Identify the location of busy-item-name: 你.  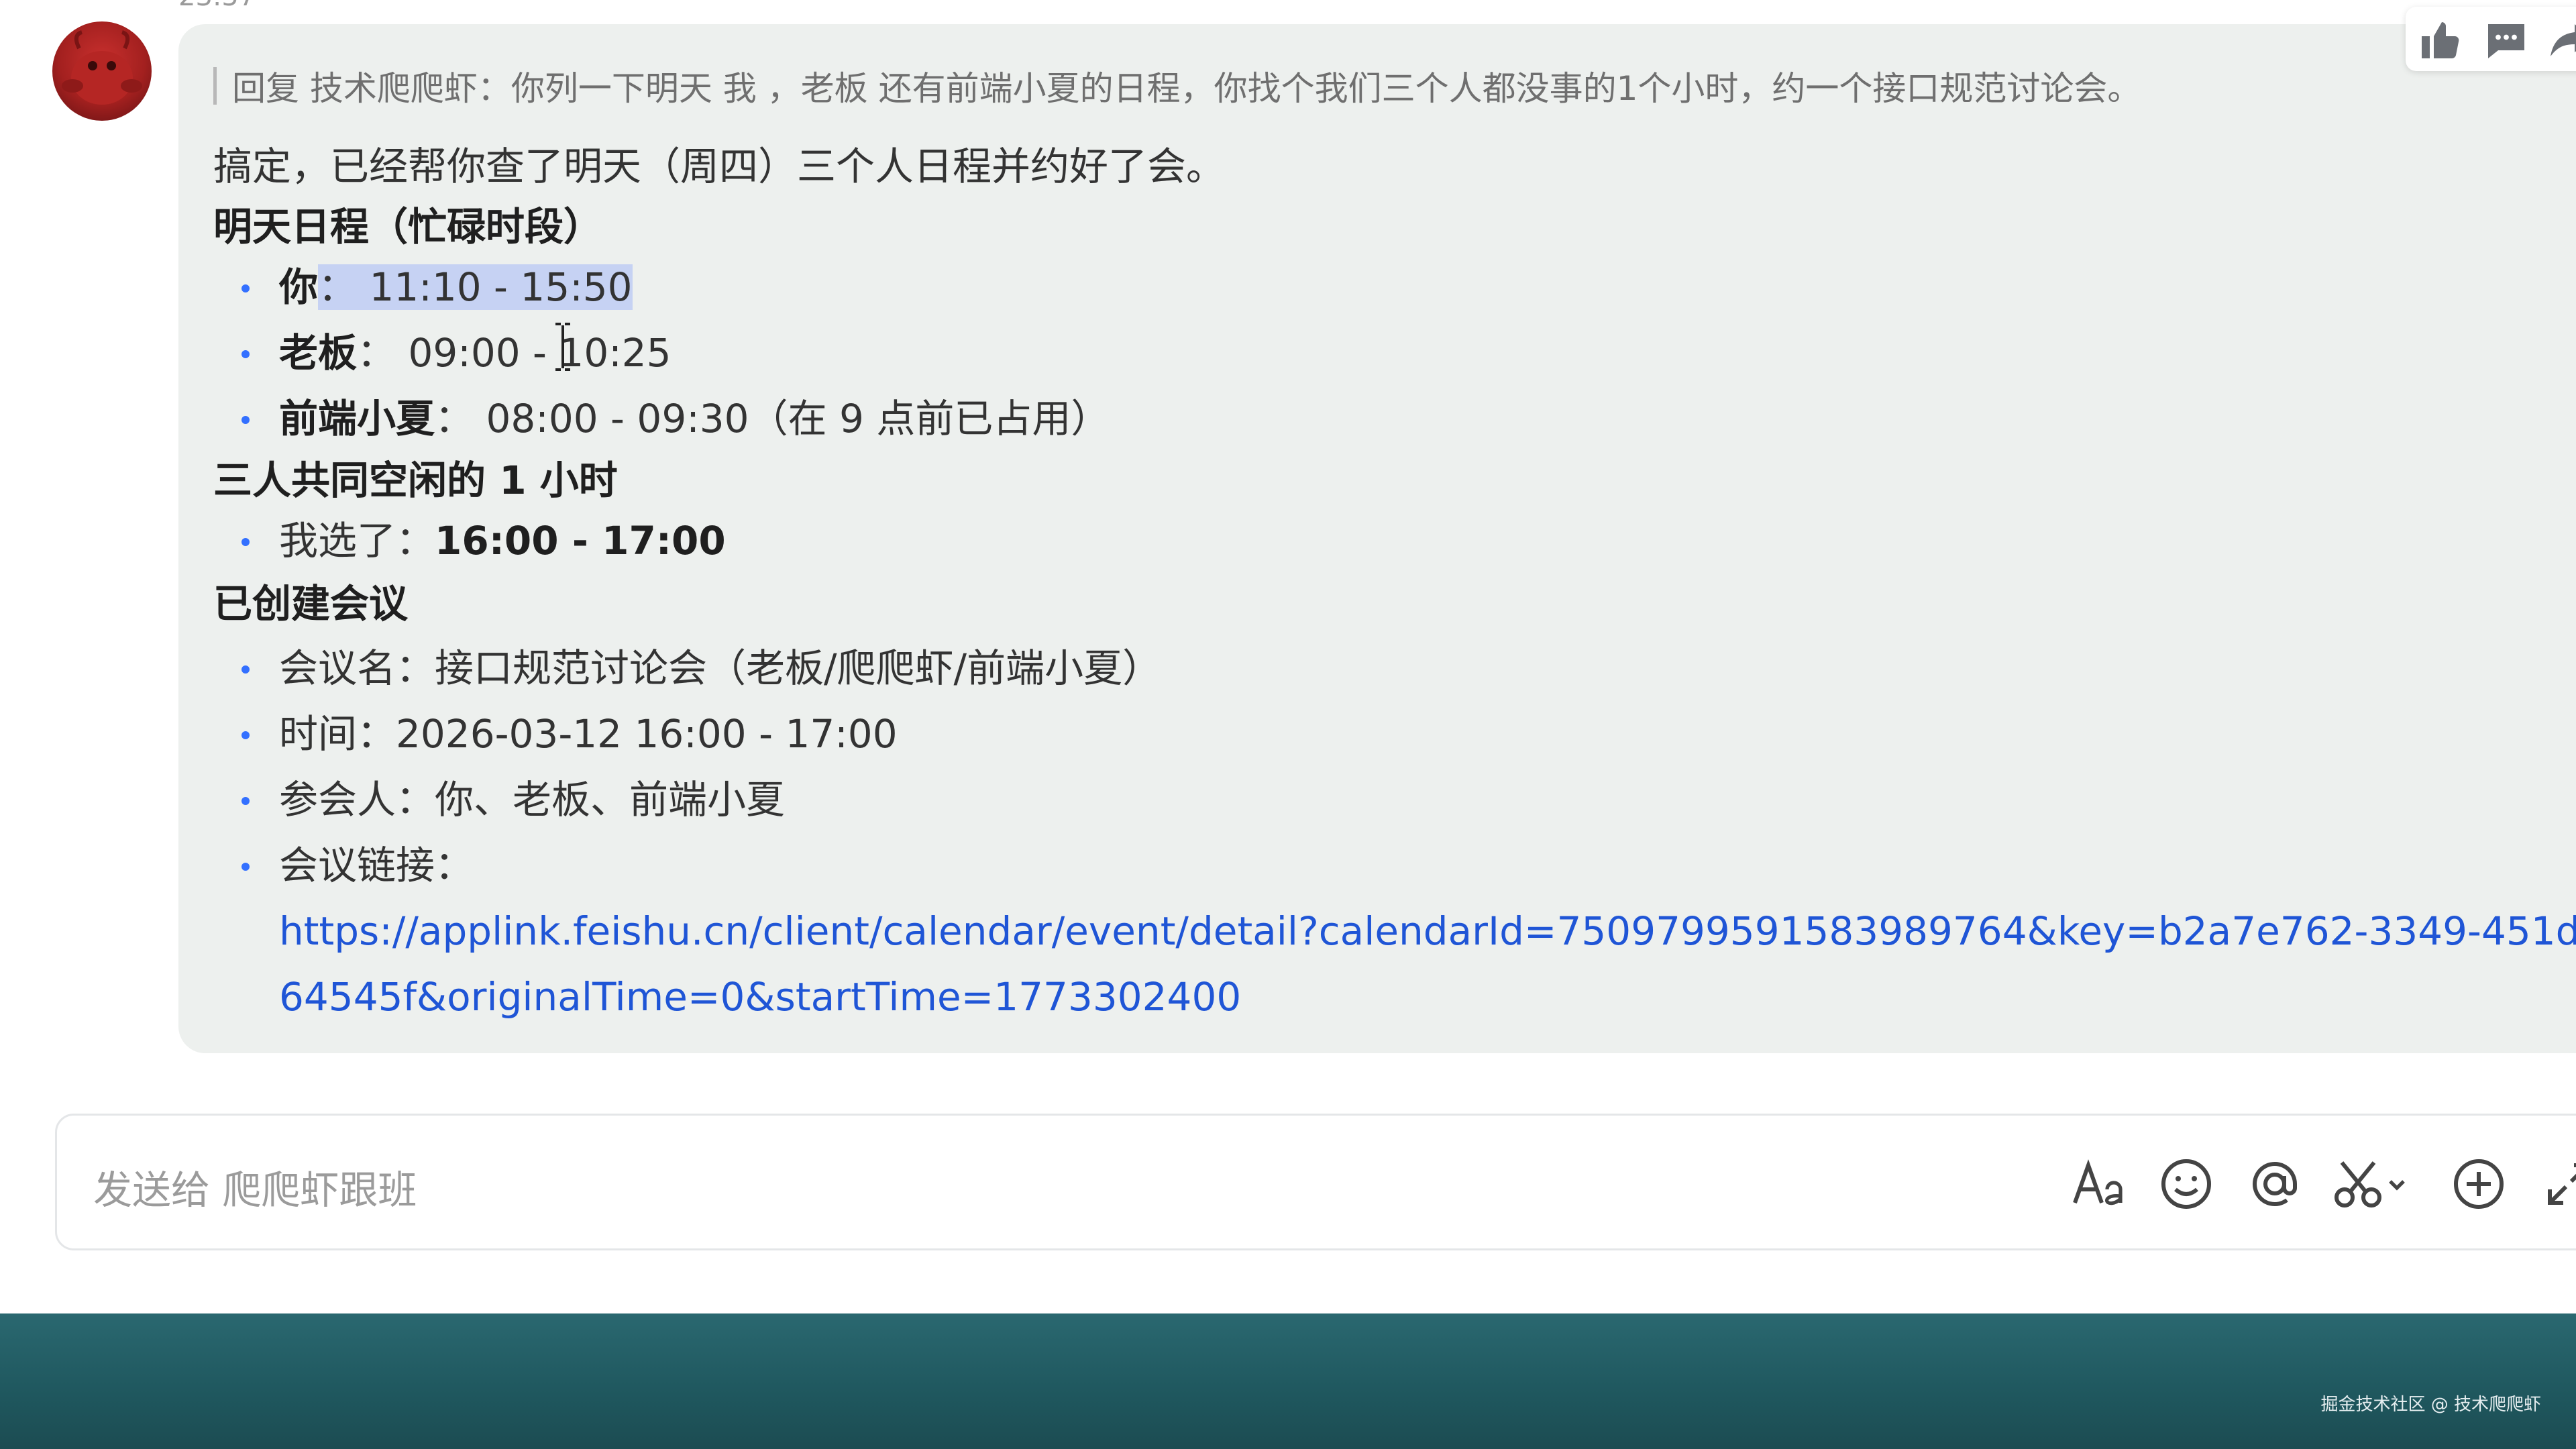
(299, 287).